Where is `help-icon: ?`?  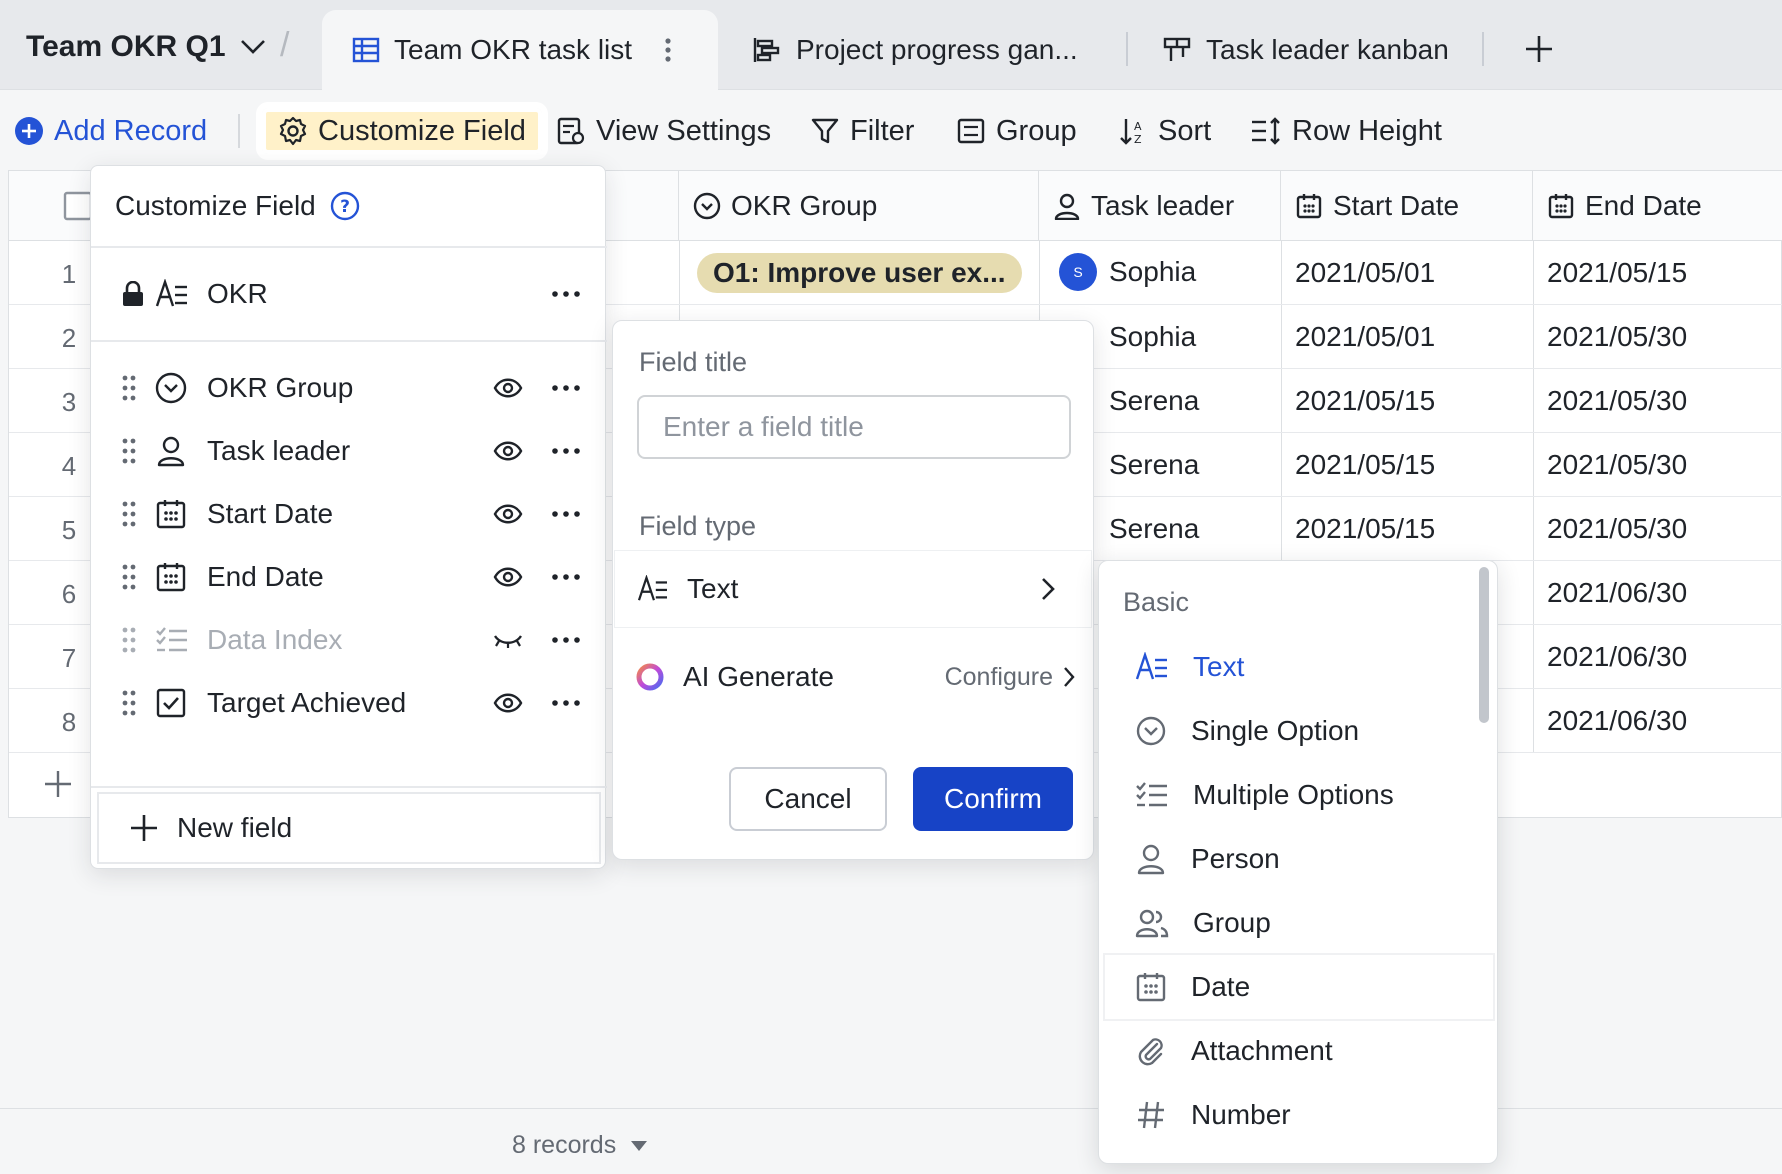 help-icon: ? is located at coordinates (345, 206).